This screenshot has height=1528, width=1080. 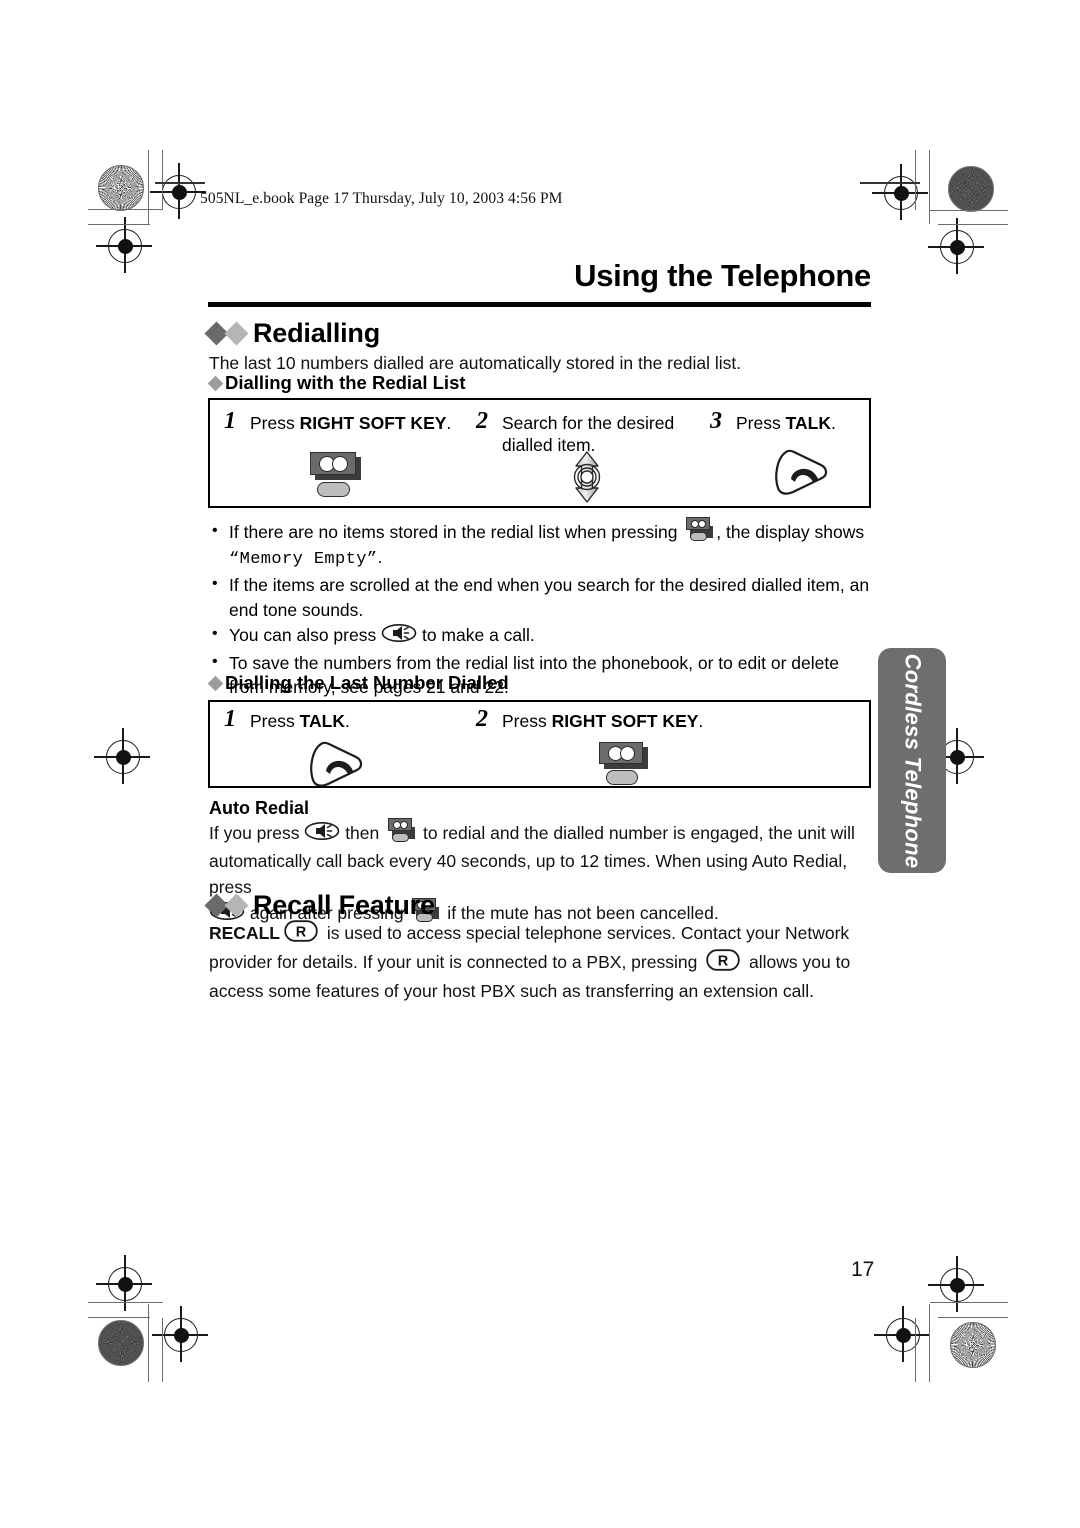 I want to click on crop-mark-top-right-h1, so click(x=969, y=211).